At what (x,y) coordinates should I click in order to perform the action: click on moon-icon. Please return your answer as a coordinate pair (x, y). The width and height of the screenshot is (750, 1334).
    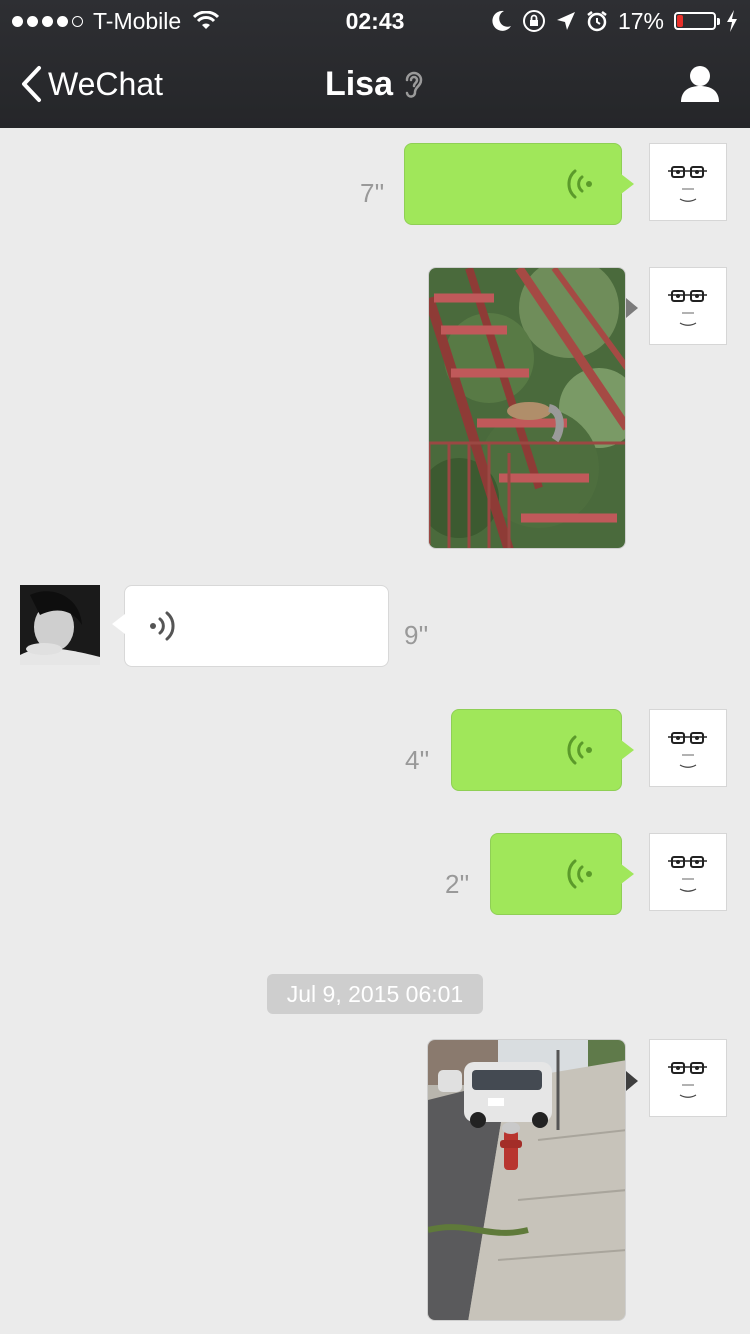
    Looking at the image, I should click on (501, 20).